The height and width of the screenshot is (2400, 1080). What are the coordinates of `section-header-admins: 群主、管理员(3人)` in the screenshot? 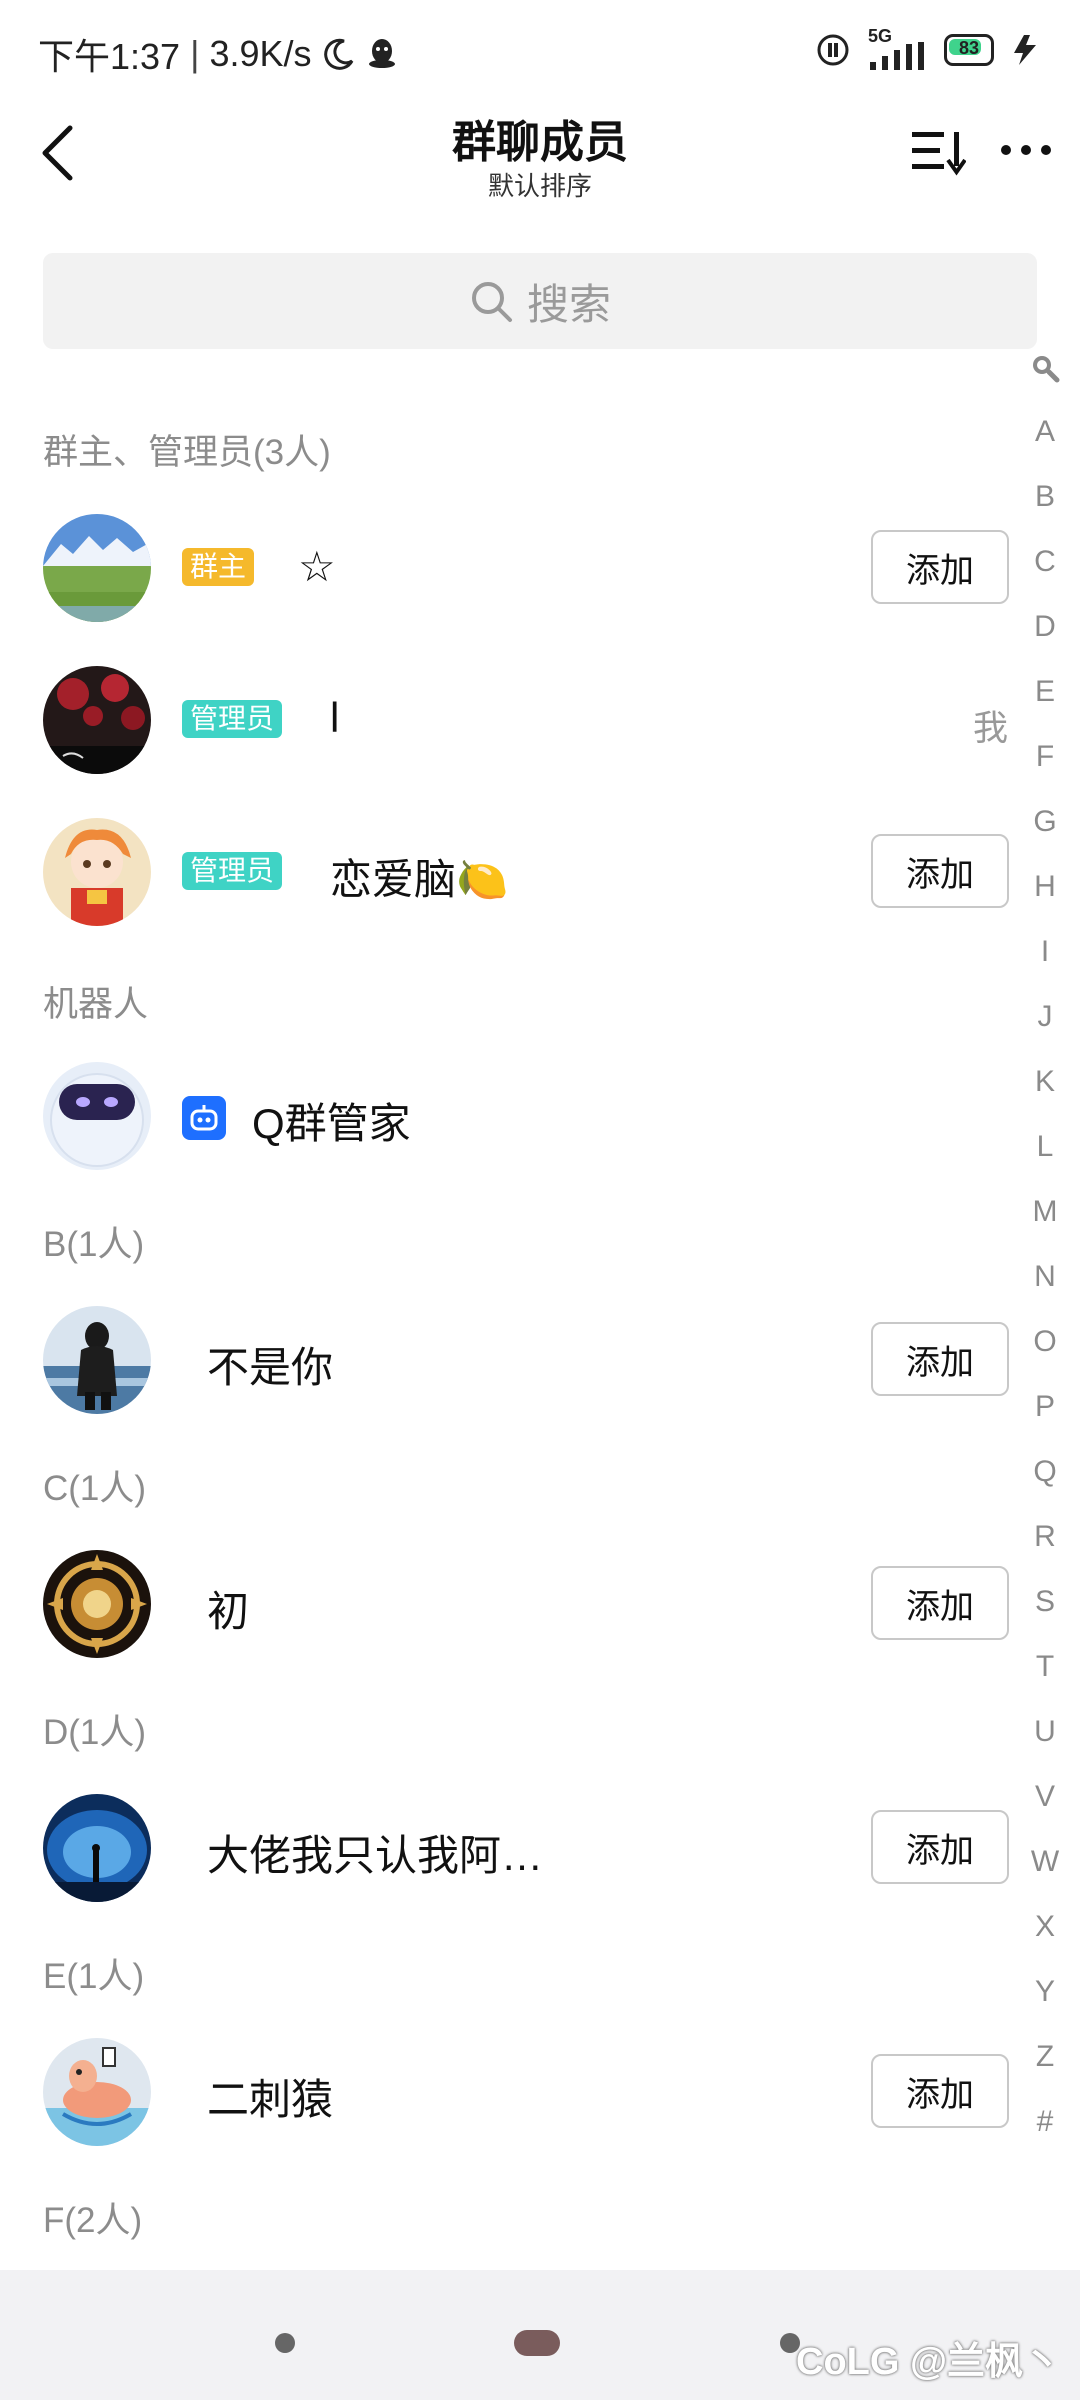 It's located at (187, 452).